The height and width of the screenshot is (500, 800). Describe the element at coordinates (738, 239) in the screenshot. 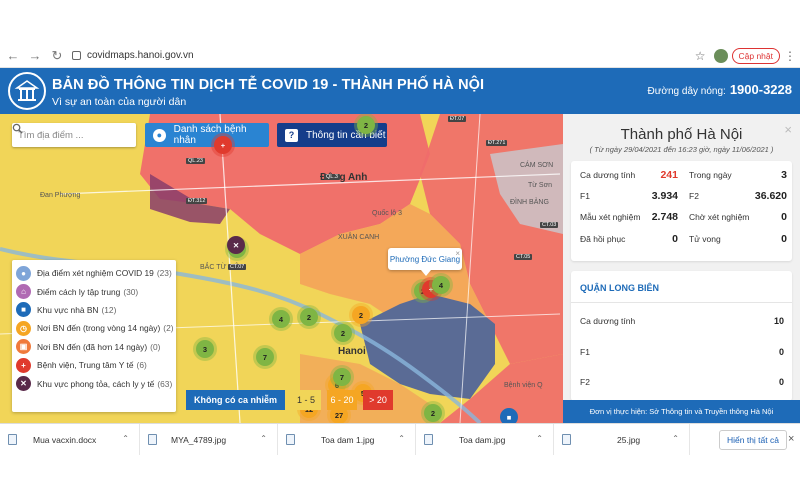

I see `stat-deaths: Tử vong 0` at that location.